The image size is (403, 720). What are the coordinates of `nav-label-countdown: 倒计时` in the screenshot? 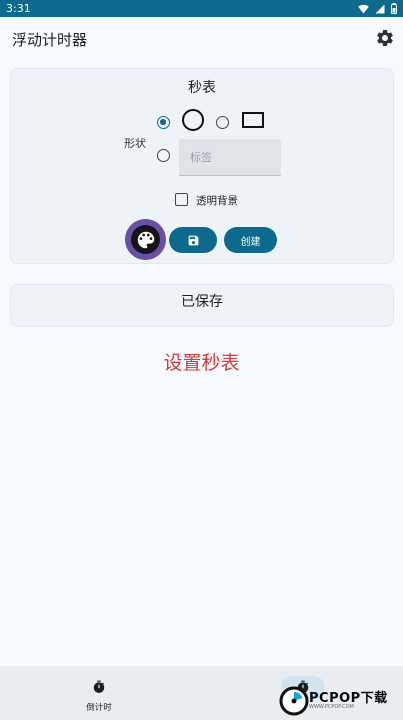 It's located at (99, 708).